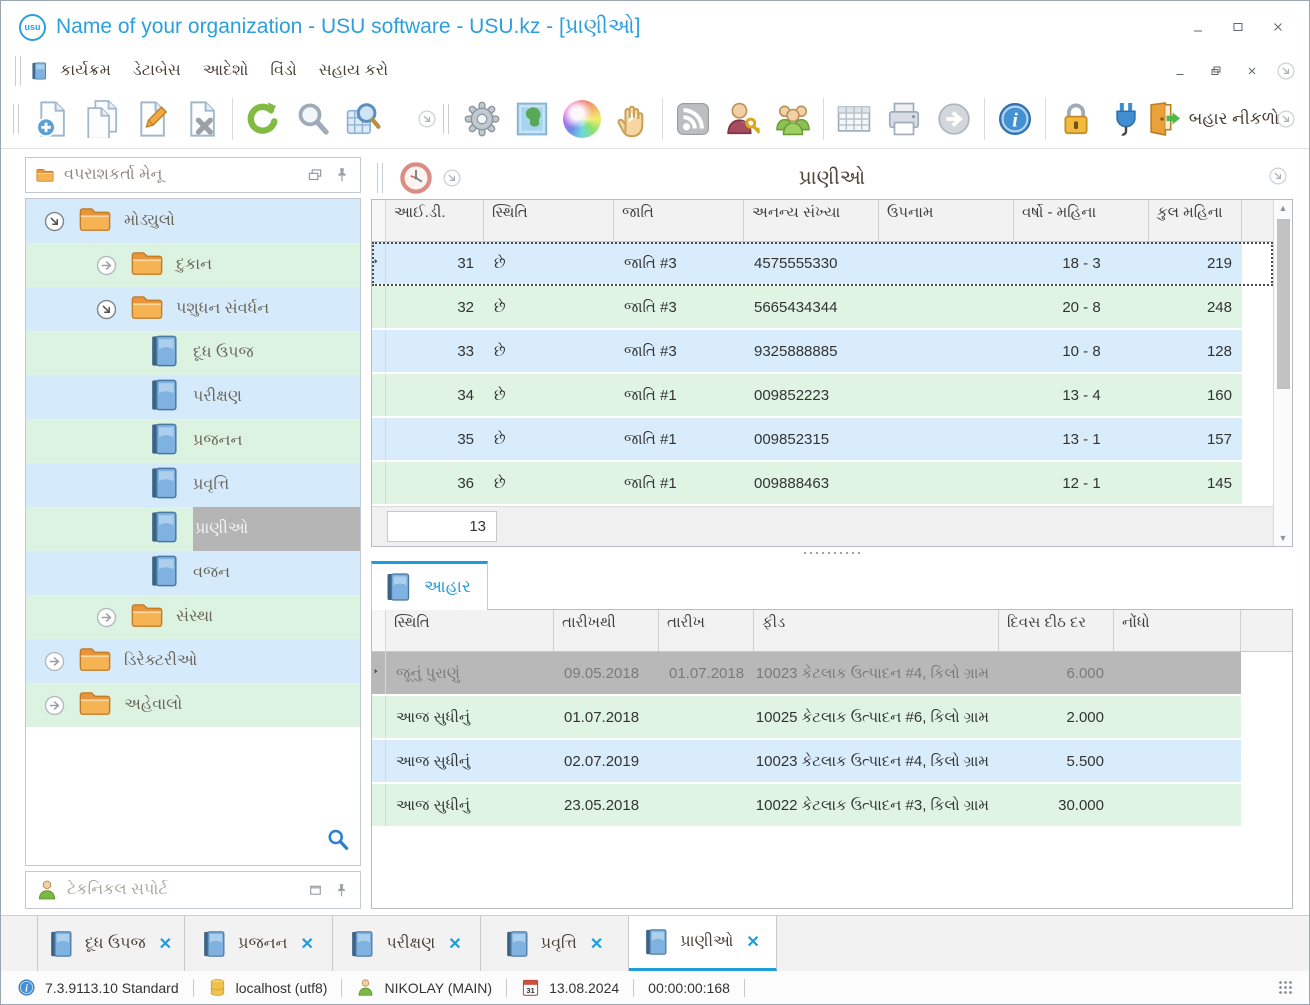 The width and height of the screenshot is (1310, 1005). I want to click on menu-item: વિંડો, so click(283, 71).